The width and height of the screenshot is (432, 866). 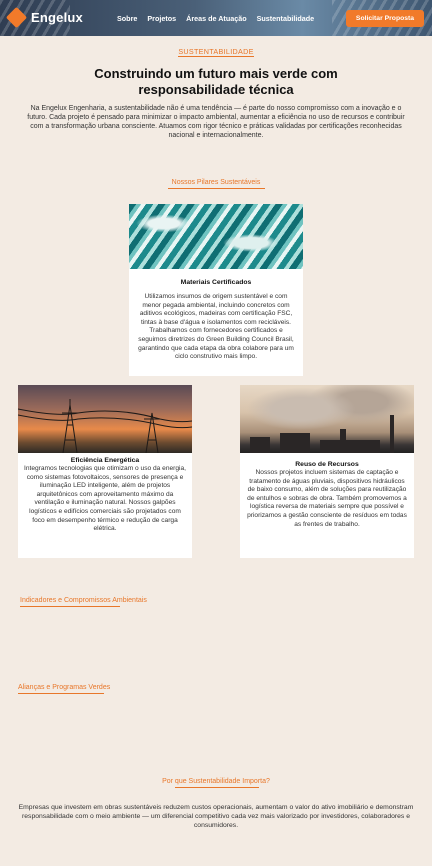 What do you see at coordinates (216, 56) in the screenshot?
I see `eyebrow-underline` at bounding box center [216, 56].